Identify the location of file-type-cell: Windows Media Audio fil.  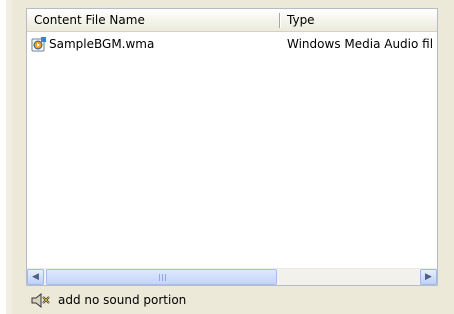
(360, 44).